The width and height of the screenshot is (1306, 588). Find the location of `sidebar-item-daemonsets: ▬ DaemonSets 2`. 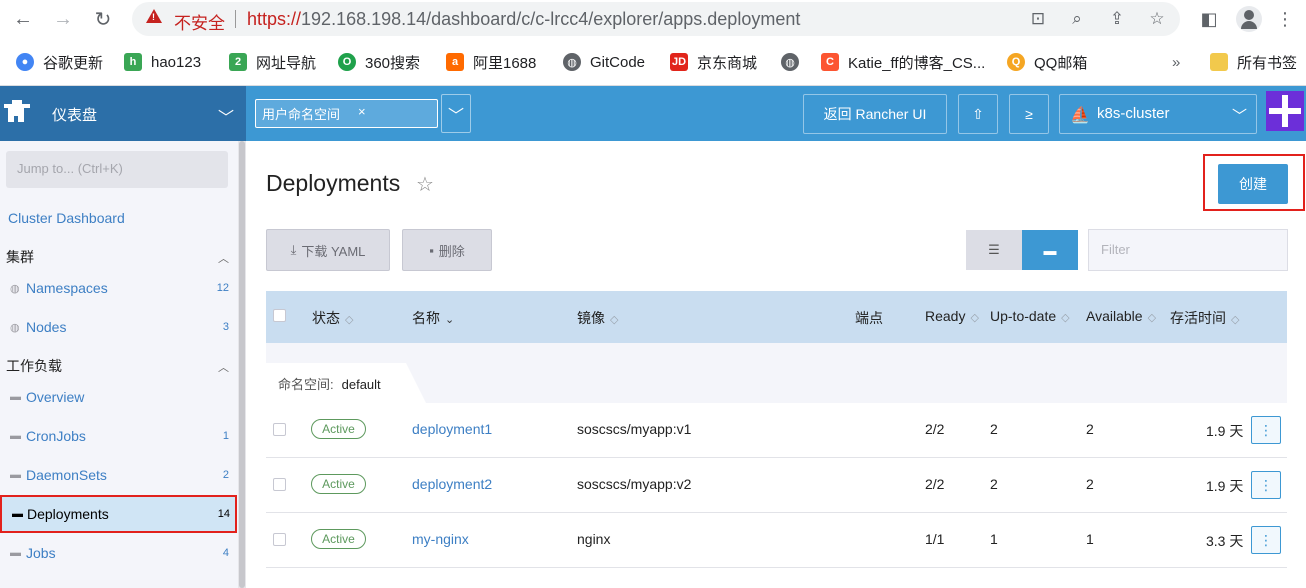

sidebar-item-daemonsets: ▬ DaemonSets 2 is located at coordinates (121, 477).